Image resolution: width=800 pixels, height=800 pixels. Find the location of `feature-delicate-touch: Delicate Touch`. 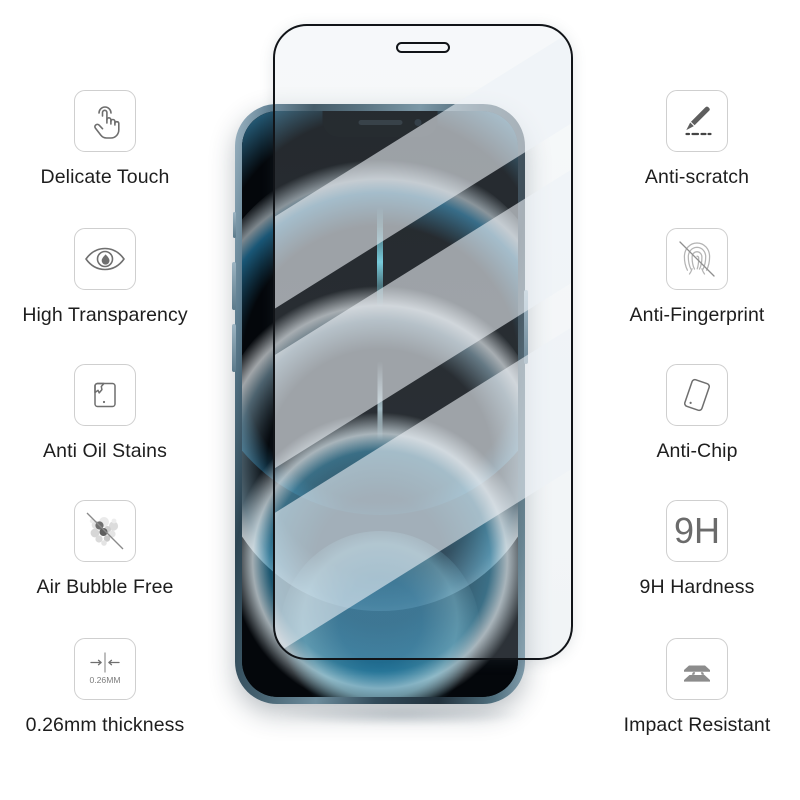

feature-delicate-touch: Delicate Touch is located at coordinates (105, 139).